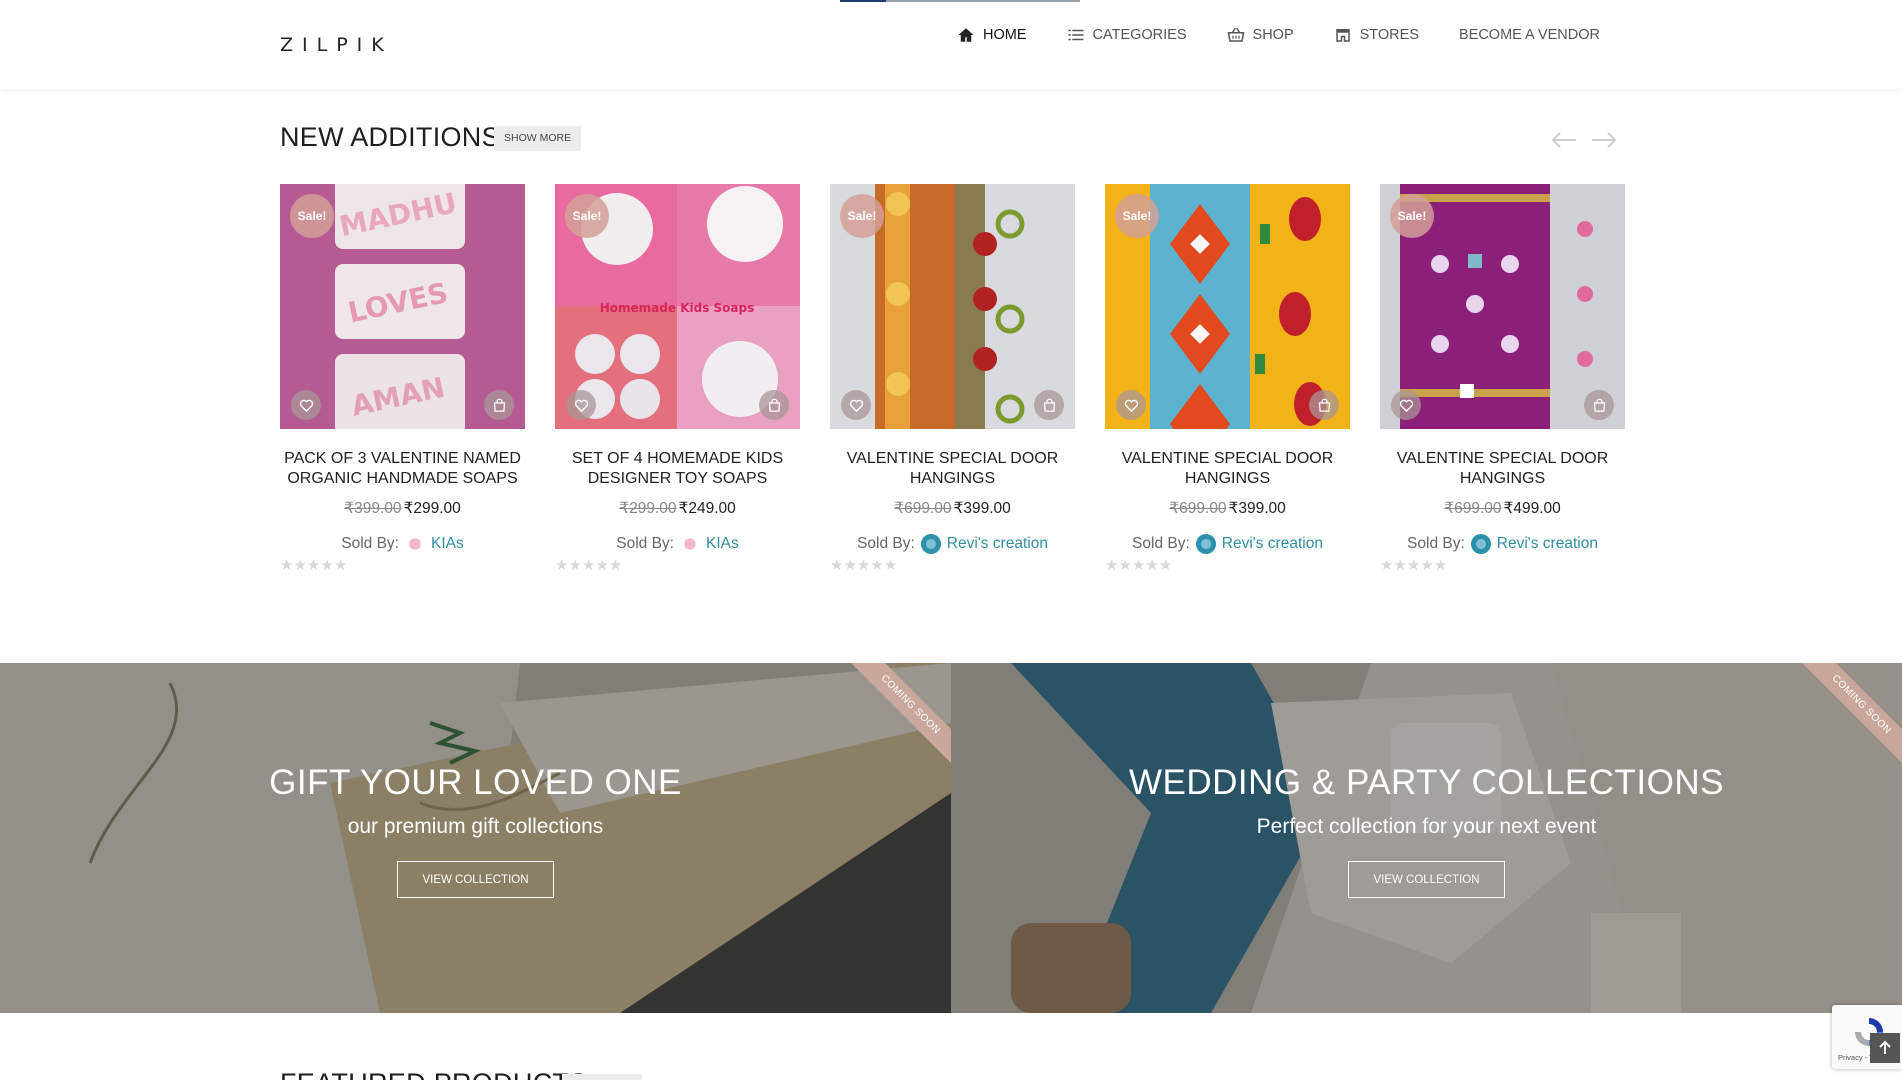 This screenshot has width=1902, height=1080. Describe the element at coordinates (1139, 35) in the screenshot. I see `nav-categories-label: CATEGORIES` at that location.